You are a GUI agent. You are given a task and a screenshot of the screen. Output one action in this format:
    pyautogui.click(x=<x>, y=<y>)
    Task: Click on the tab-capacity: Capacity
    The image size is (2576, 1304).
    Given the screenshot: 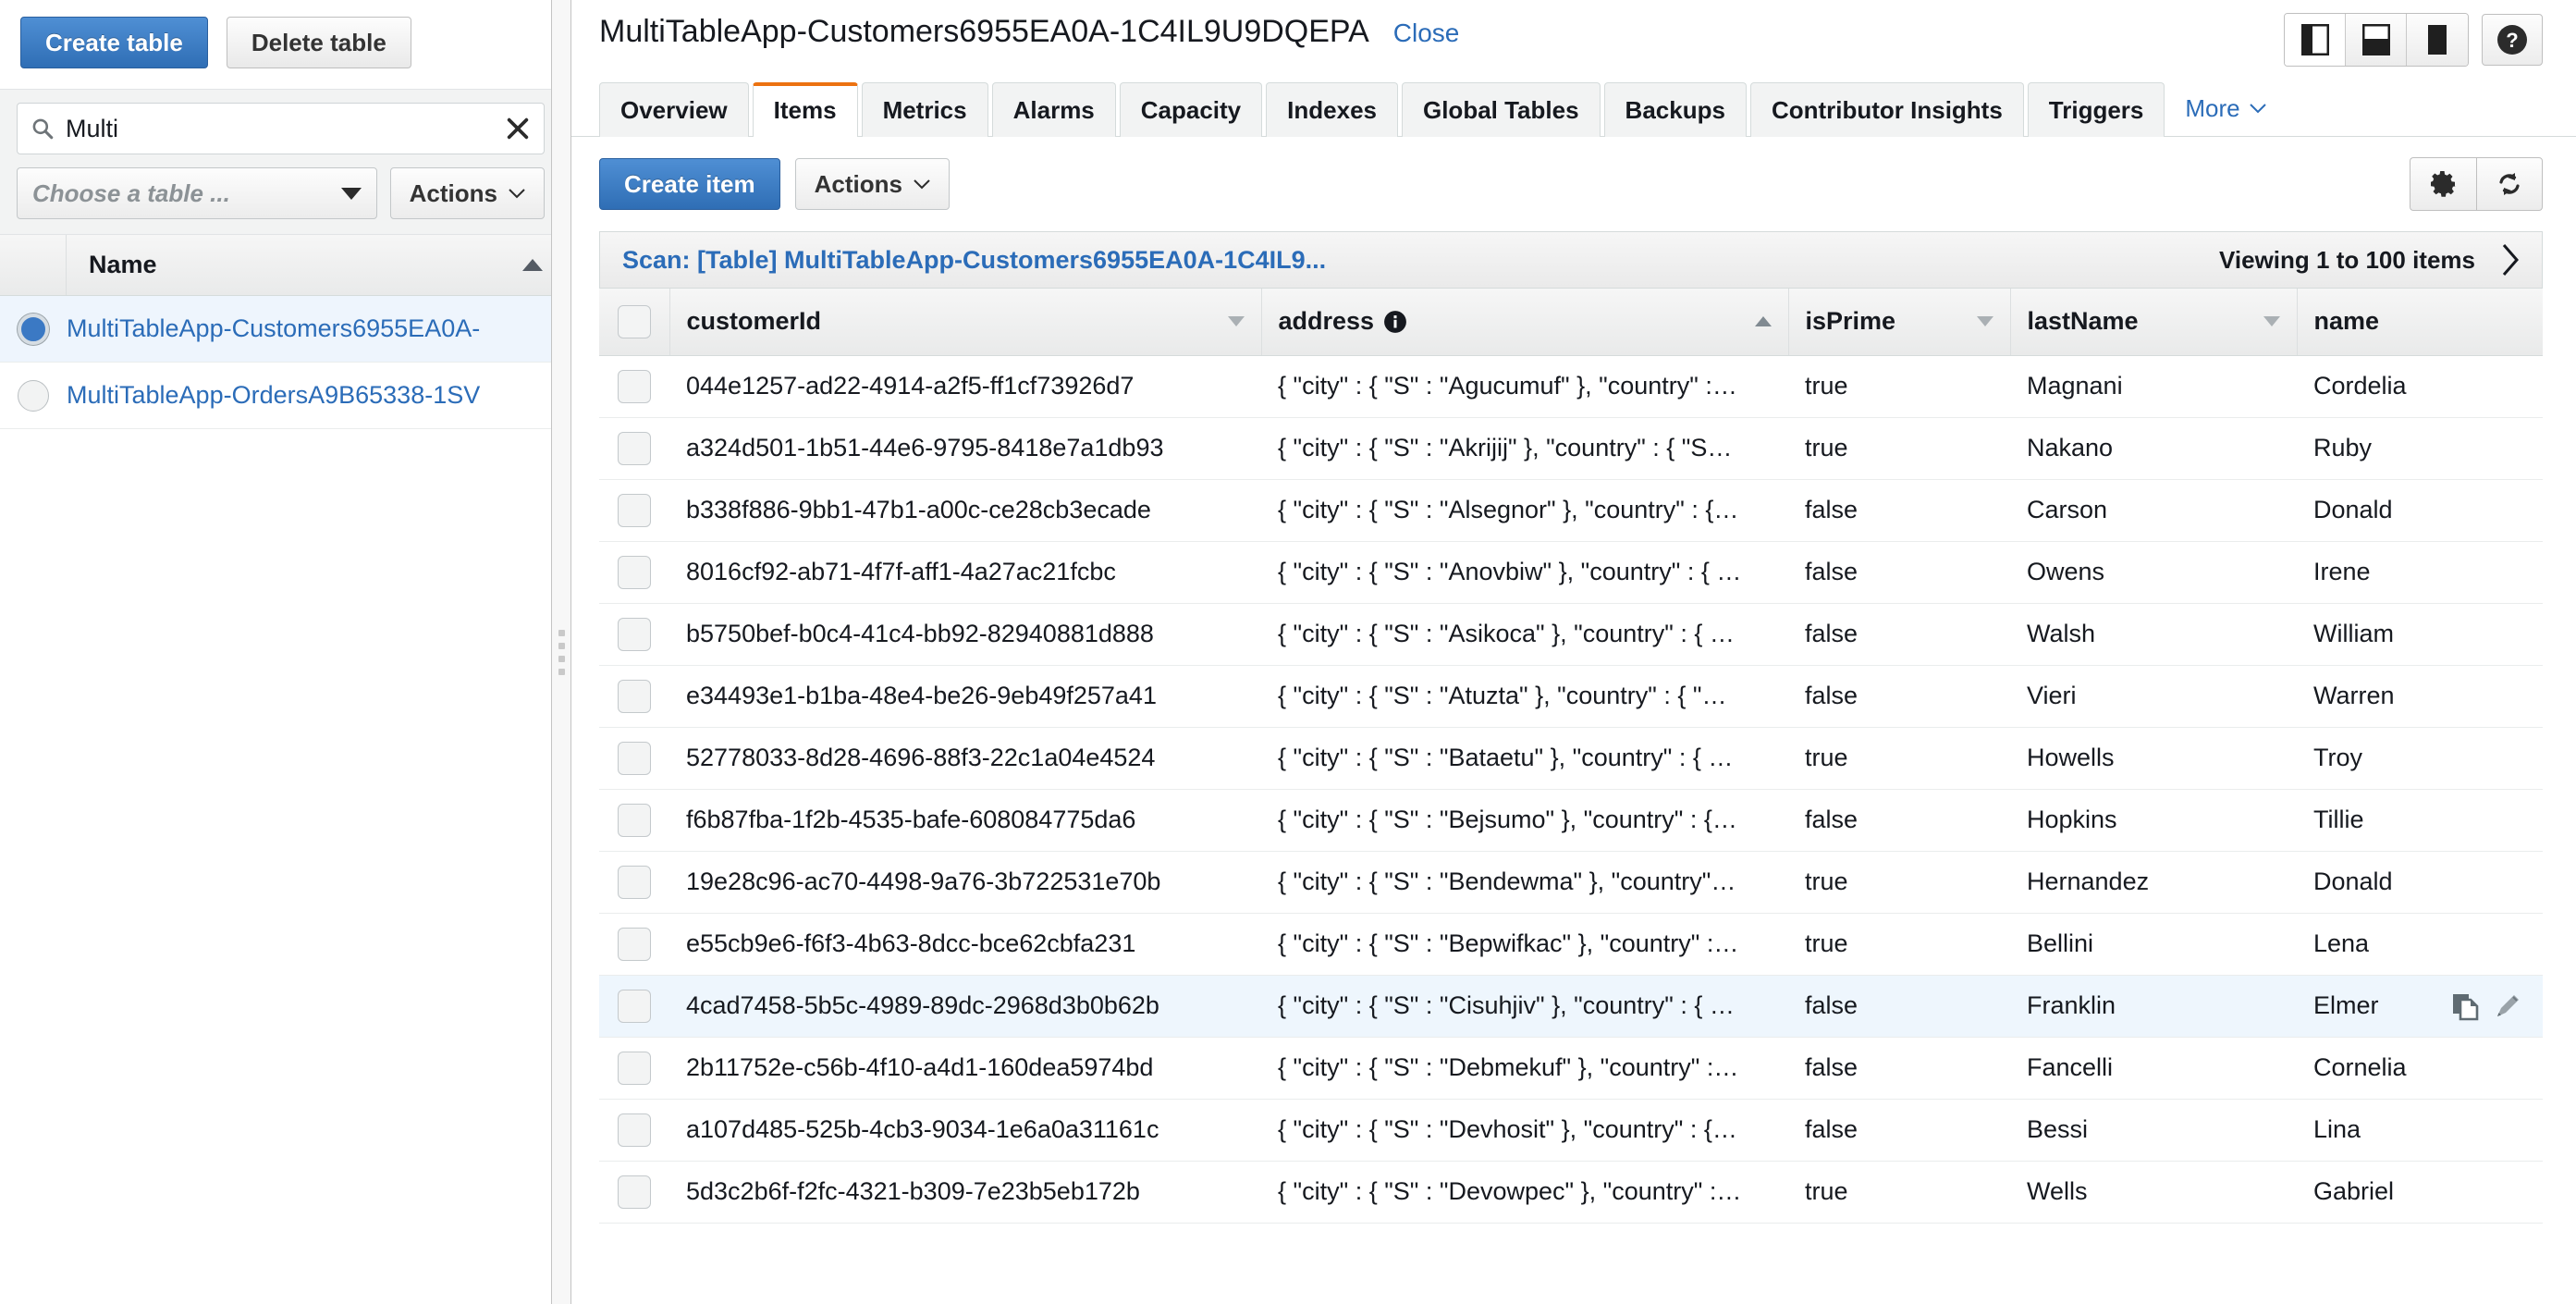 What is the action you would take?
    pyautogui.click(x=1191, y=110)
    